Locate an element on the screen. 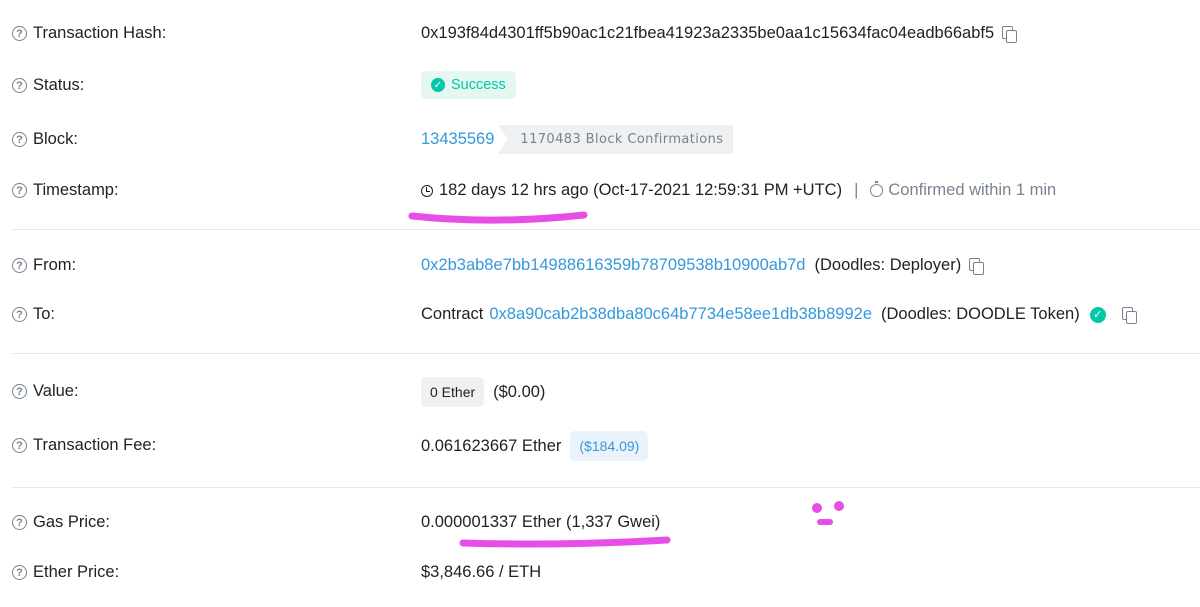  from-name-tag: (Doodles: Deployer) is located at coordinates (888, 265).